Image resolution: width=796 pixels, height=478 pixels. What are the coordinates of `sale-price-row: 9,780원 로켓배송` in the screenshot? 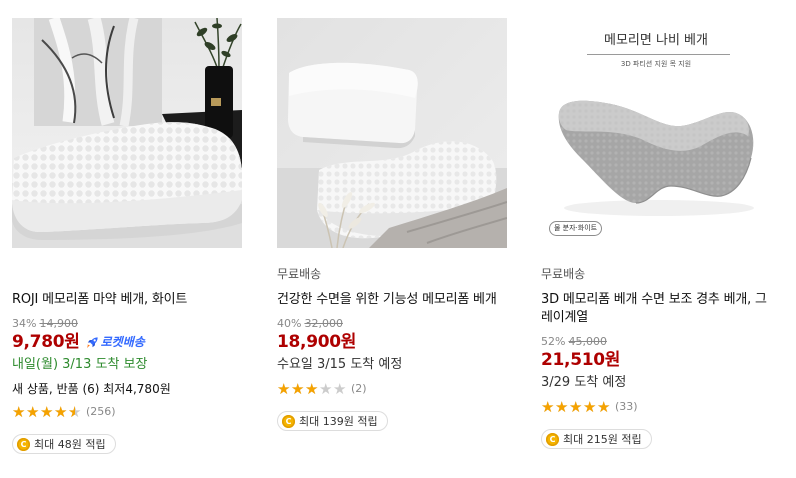 It's located at (127, 342).